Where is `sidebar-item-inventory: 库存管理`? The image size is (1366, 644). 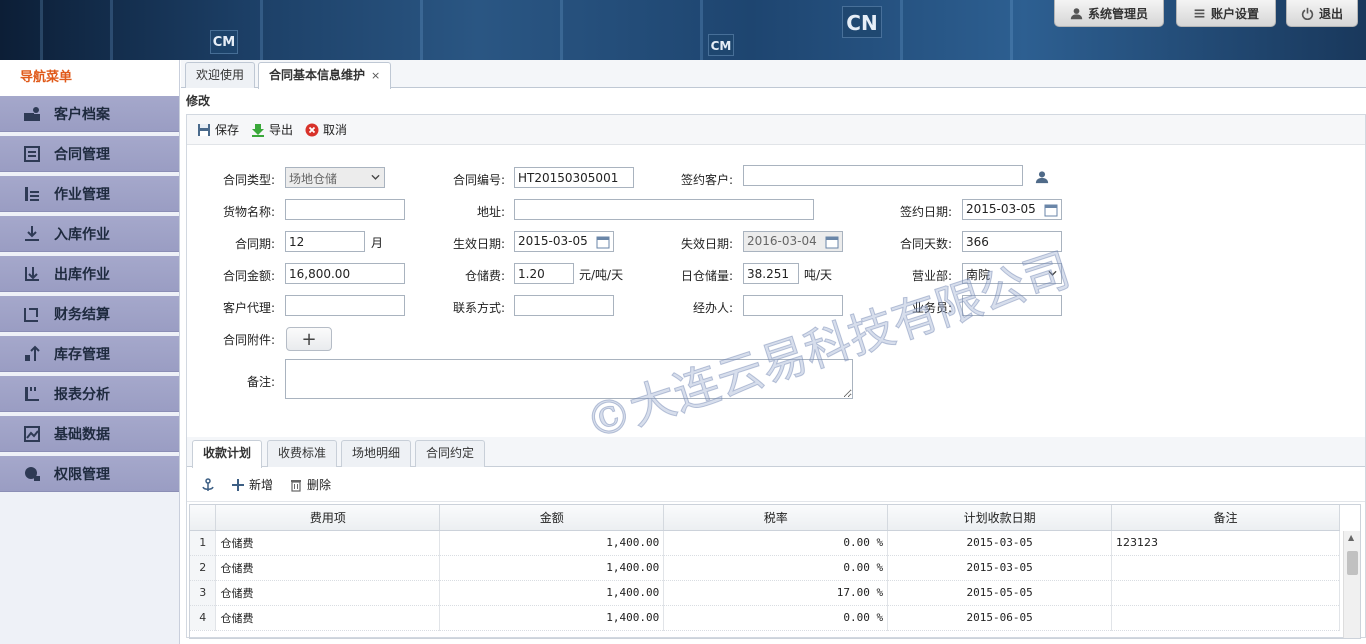
sidebar-item-inventory: 库存管理 is located at coordinates (89, 354).